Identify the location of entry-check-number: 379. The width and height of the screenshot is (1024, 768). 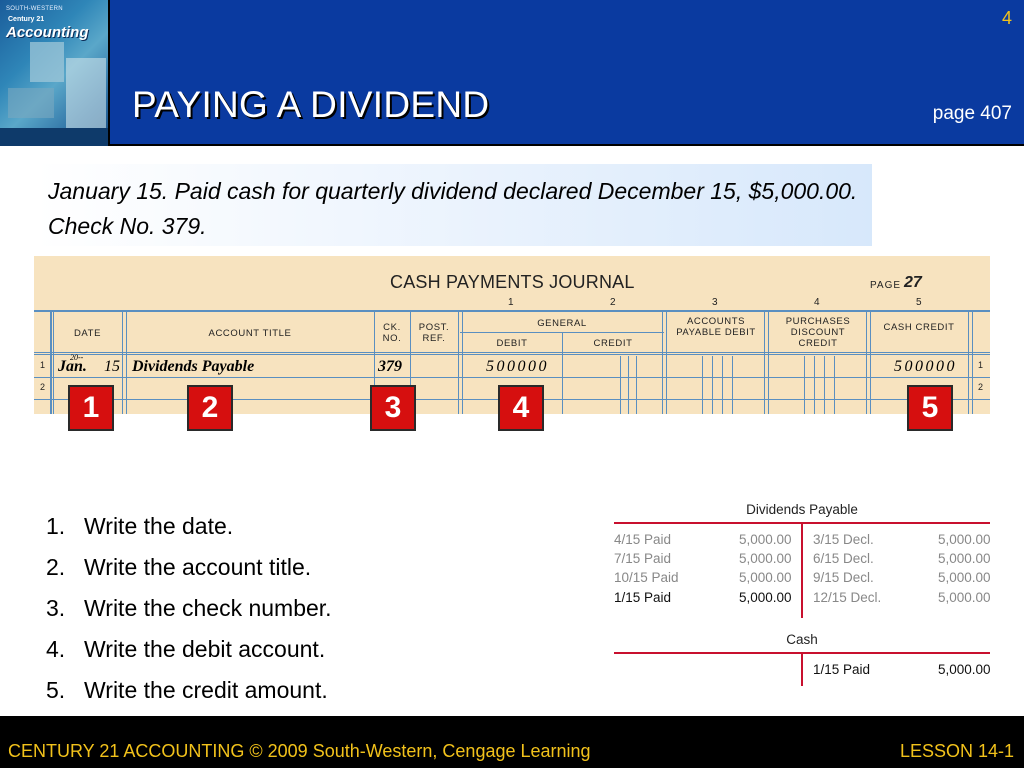
(390, 366).